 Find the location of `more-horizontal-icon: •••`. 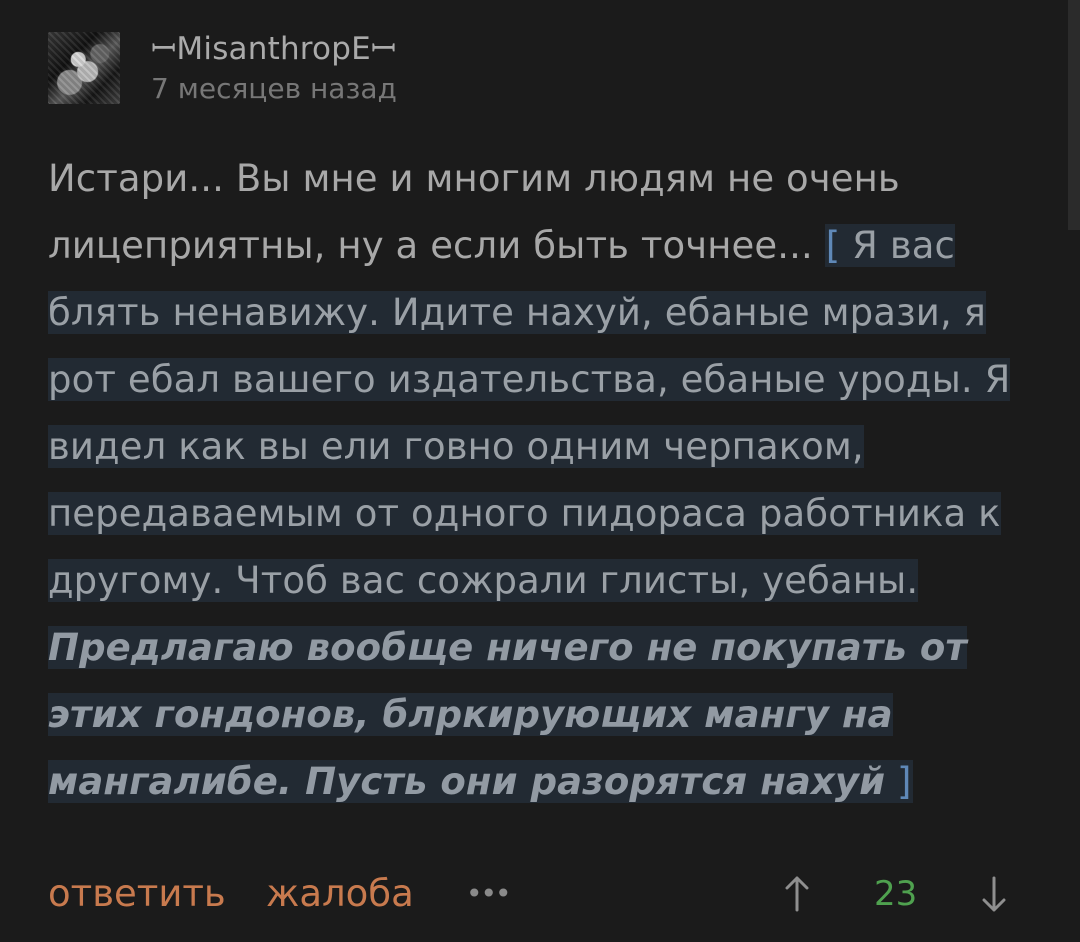

more-horizontal-icon: ••• is located at coordinates (489, 894).